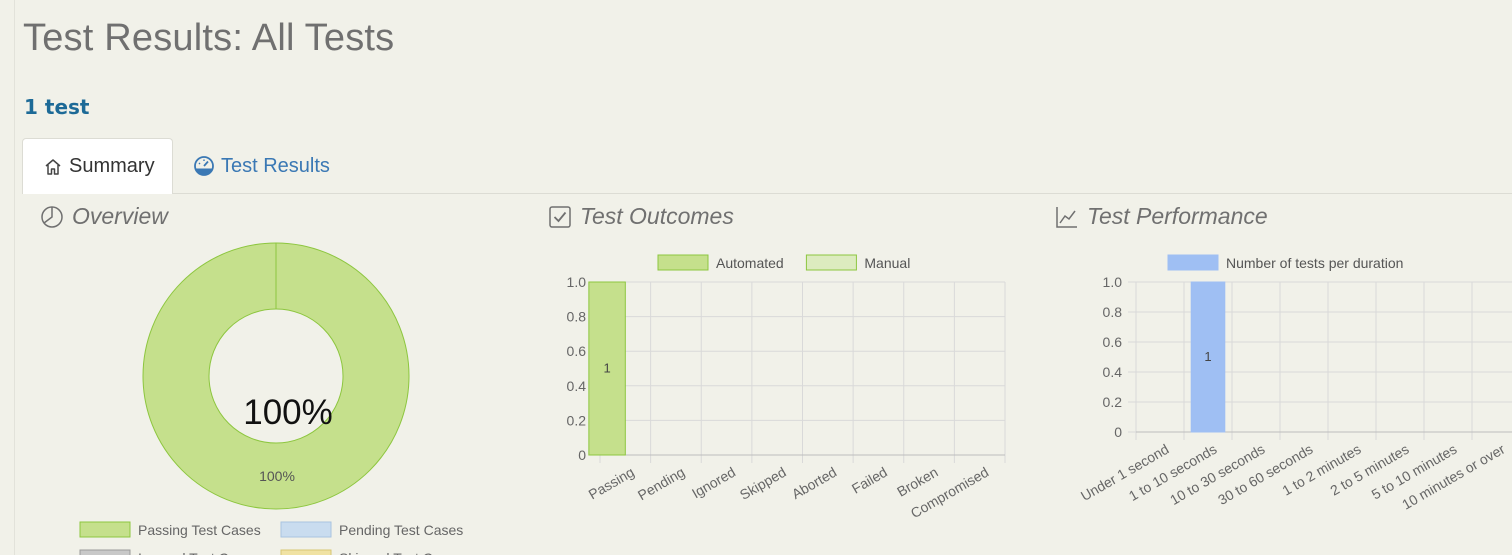 This screenshot has height=555, width=1512. I want to click on legend-label: Manual, so click(887, 263).